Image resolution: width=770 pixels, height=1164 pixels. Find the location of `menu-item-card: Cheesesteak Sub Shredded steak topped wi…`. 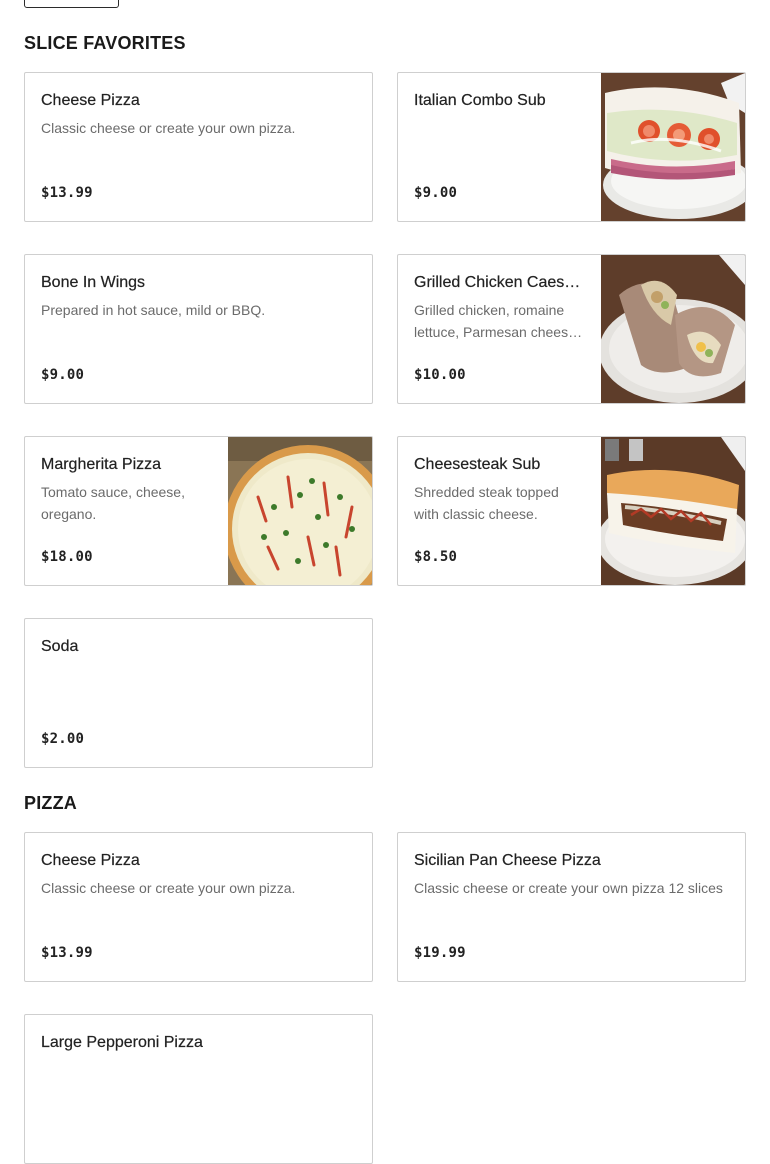

menu-item-card: Cheesesteak Sub Shredded steak topped wi… is located at coordinates (571, 511).